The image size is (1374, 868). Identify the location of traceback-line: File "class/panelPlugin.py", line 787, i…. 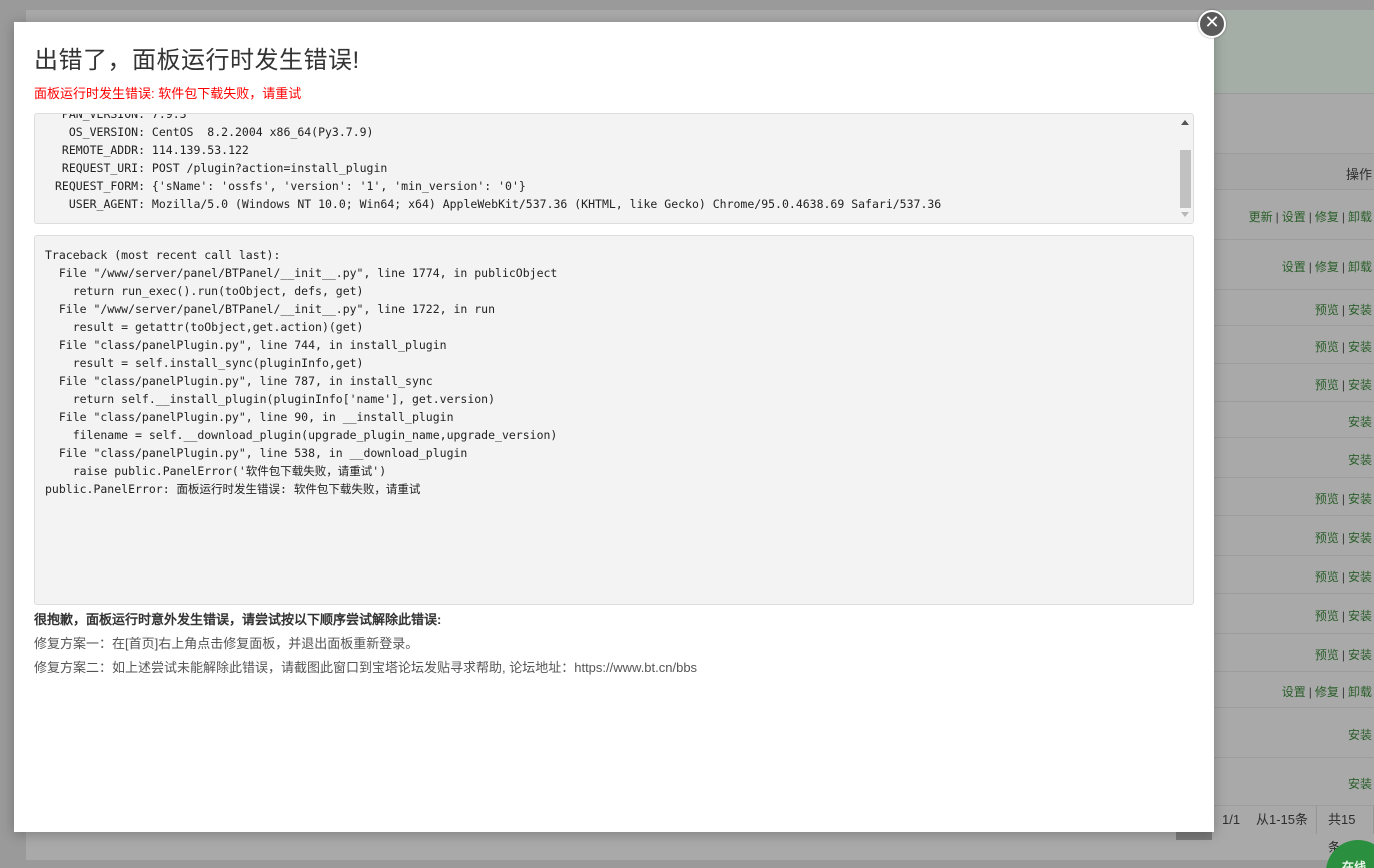
(239, 381).